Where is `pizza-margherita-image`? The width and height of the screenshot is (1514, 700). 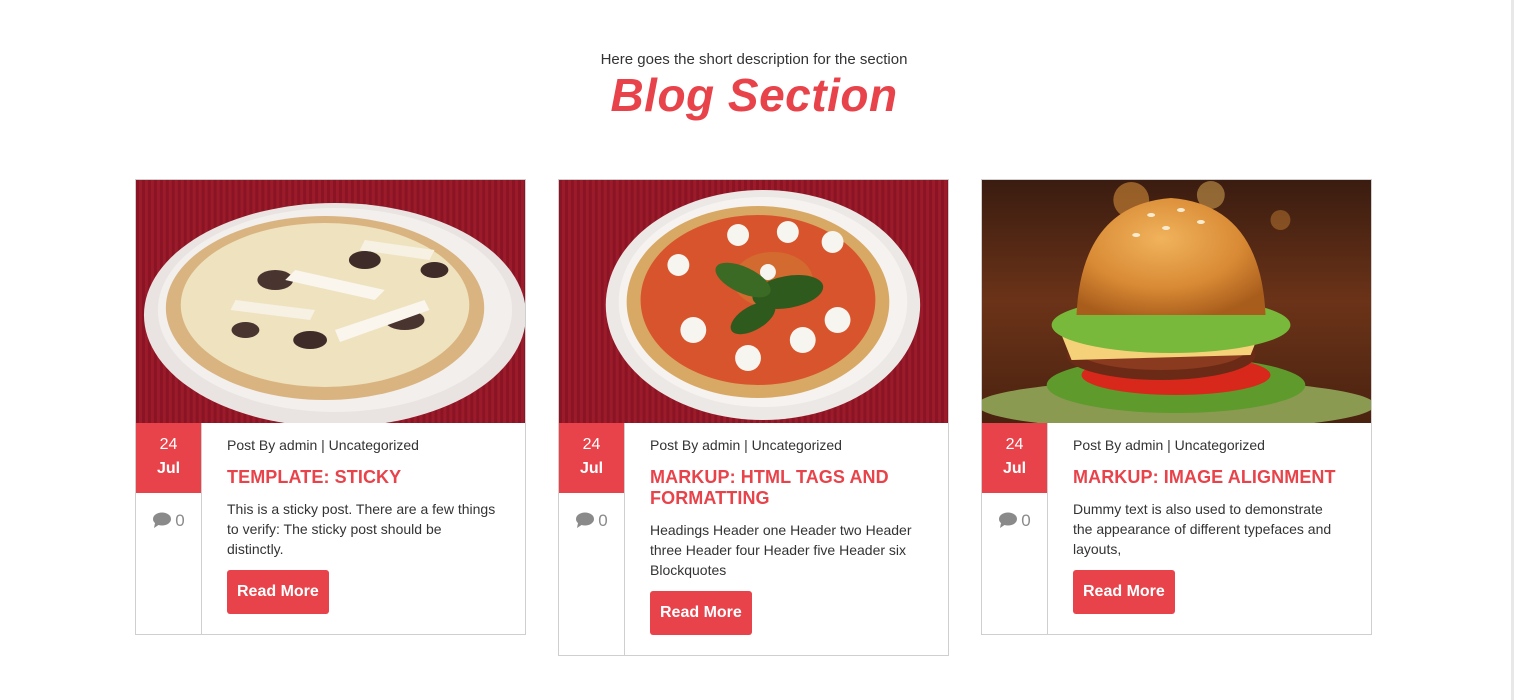 pizza-margherita-image is located at coordinates (753, 301).